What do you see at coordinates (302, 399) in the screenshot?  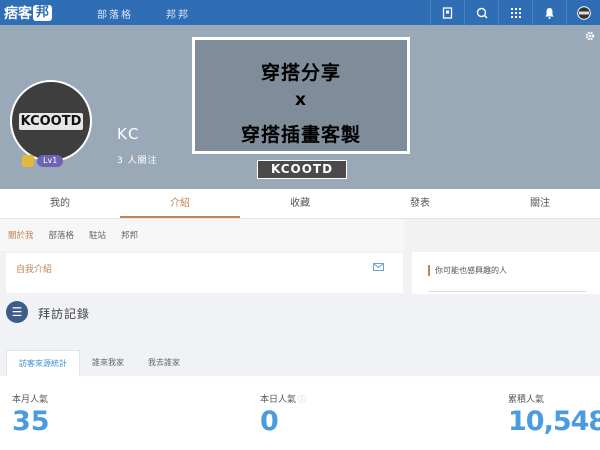 I see `info-icon: ⓘ` at bounding box center [302, 399].